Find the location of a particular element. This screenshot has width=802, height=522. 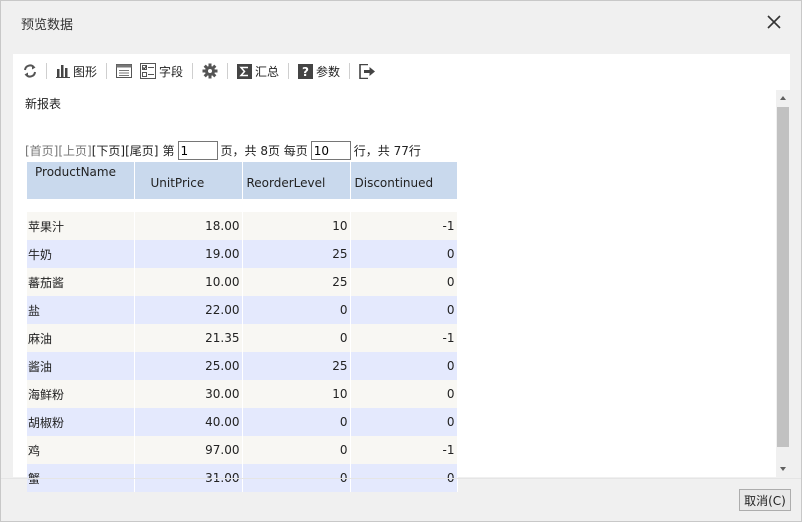

cell-unitprice: 30.00 is located at coordinates (188, 394).